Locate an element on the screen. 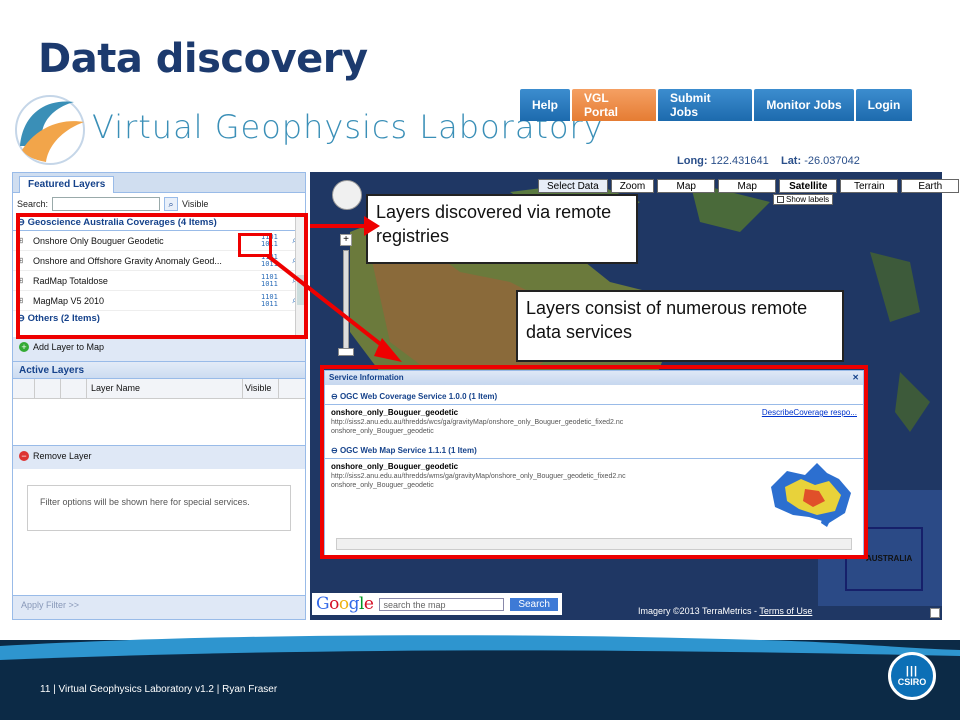  map-search-button: Search is located at coordinates (534, 604).